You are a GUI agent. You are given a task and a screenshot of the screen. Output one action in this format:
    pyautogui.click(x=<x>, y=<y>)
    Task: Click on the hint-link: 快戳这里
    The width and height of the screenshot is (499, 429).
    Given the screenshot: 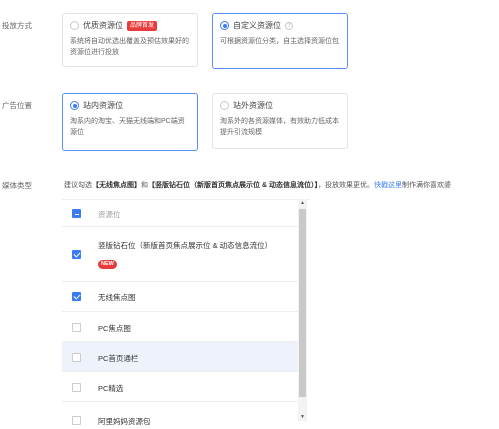 What is the action you would take?
    pyautogui.click(x=388, y=185)
    